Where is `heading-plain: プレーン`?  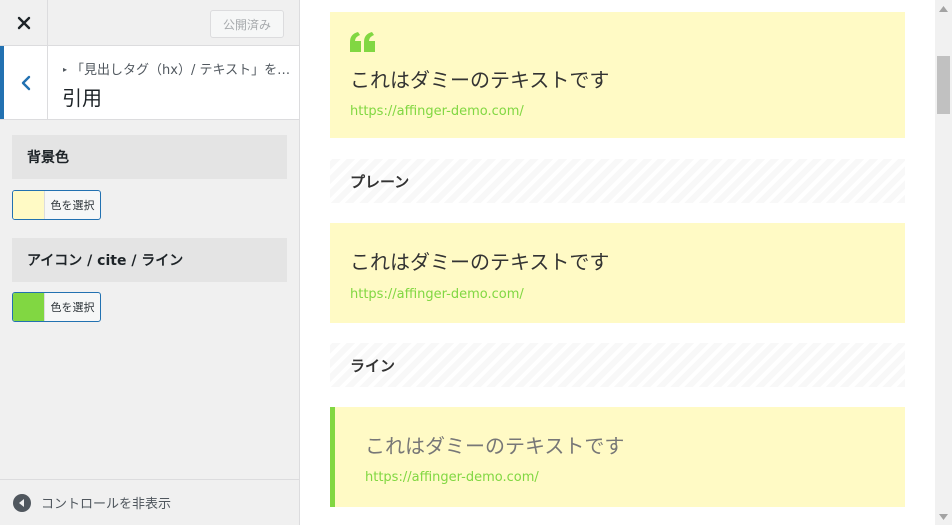
heading-plain: プレーン is located at coordinates (617, 181).